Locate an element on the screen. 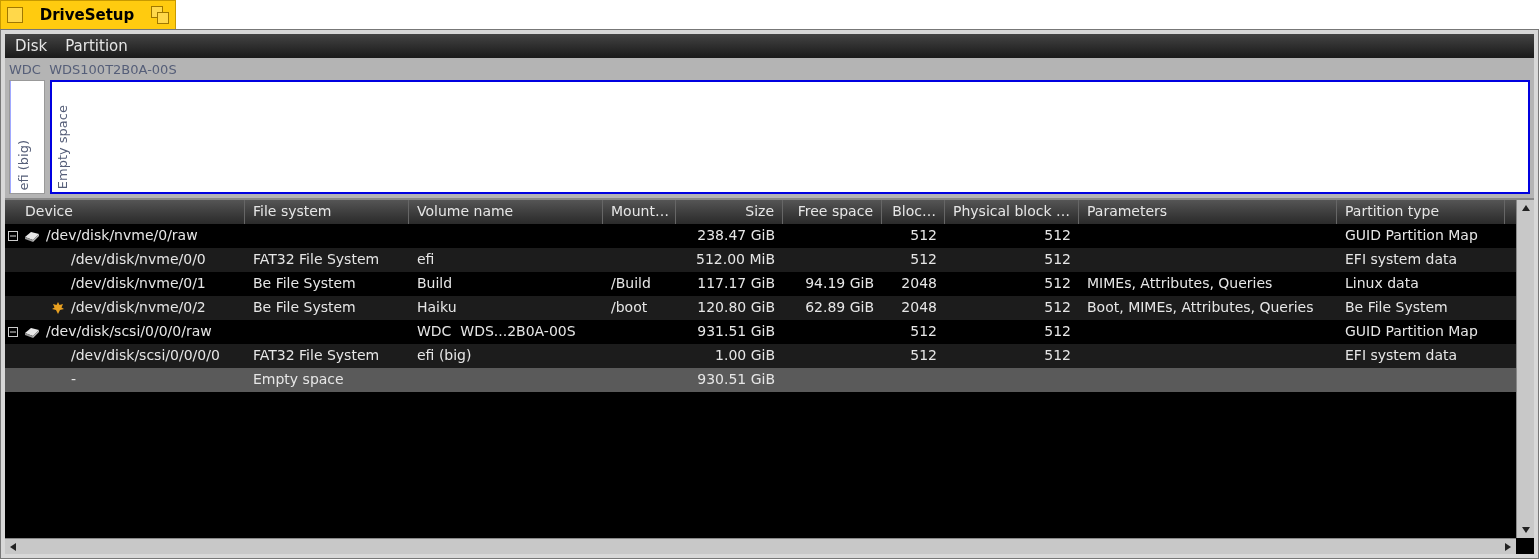 The width and height of the screenshot is (1539, 559). table-cell-text: efi is located at coordinates (426, 259).